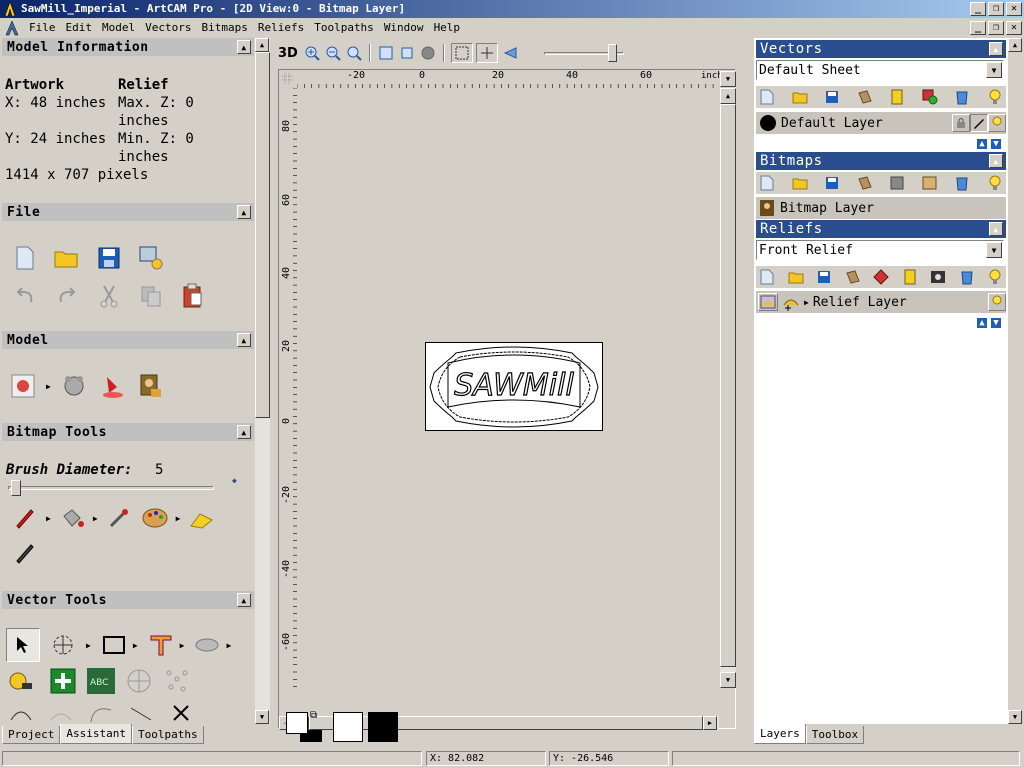 This screenshot has height=768, width=1024. Describe the element at coordinates (141, 713) in the screenshot. I see `line-icon` at that location.